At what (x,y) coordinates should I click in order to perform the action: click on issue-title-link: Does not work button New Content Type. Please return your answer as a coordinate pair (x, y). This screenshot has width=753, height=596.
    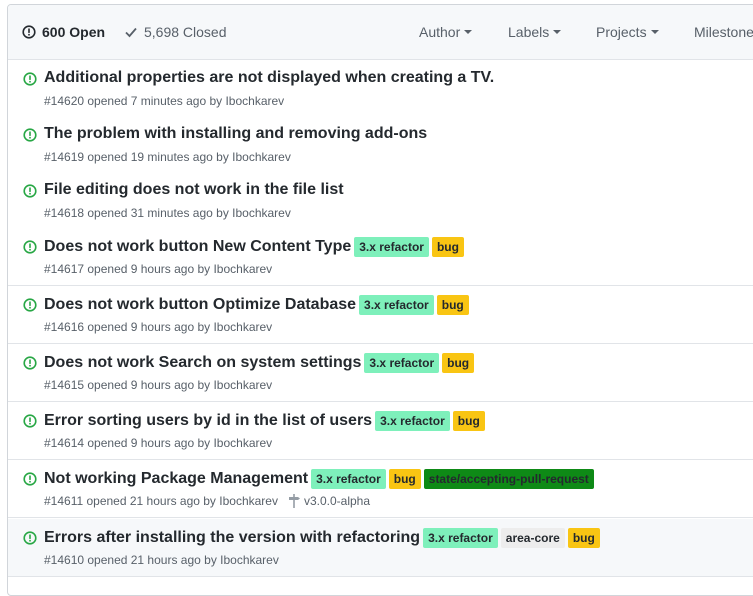
    Looking at the image, I should click on (197, 247).